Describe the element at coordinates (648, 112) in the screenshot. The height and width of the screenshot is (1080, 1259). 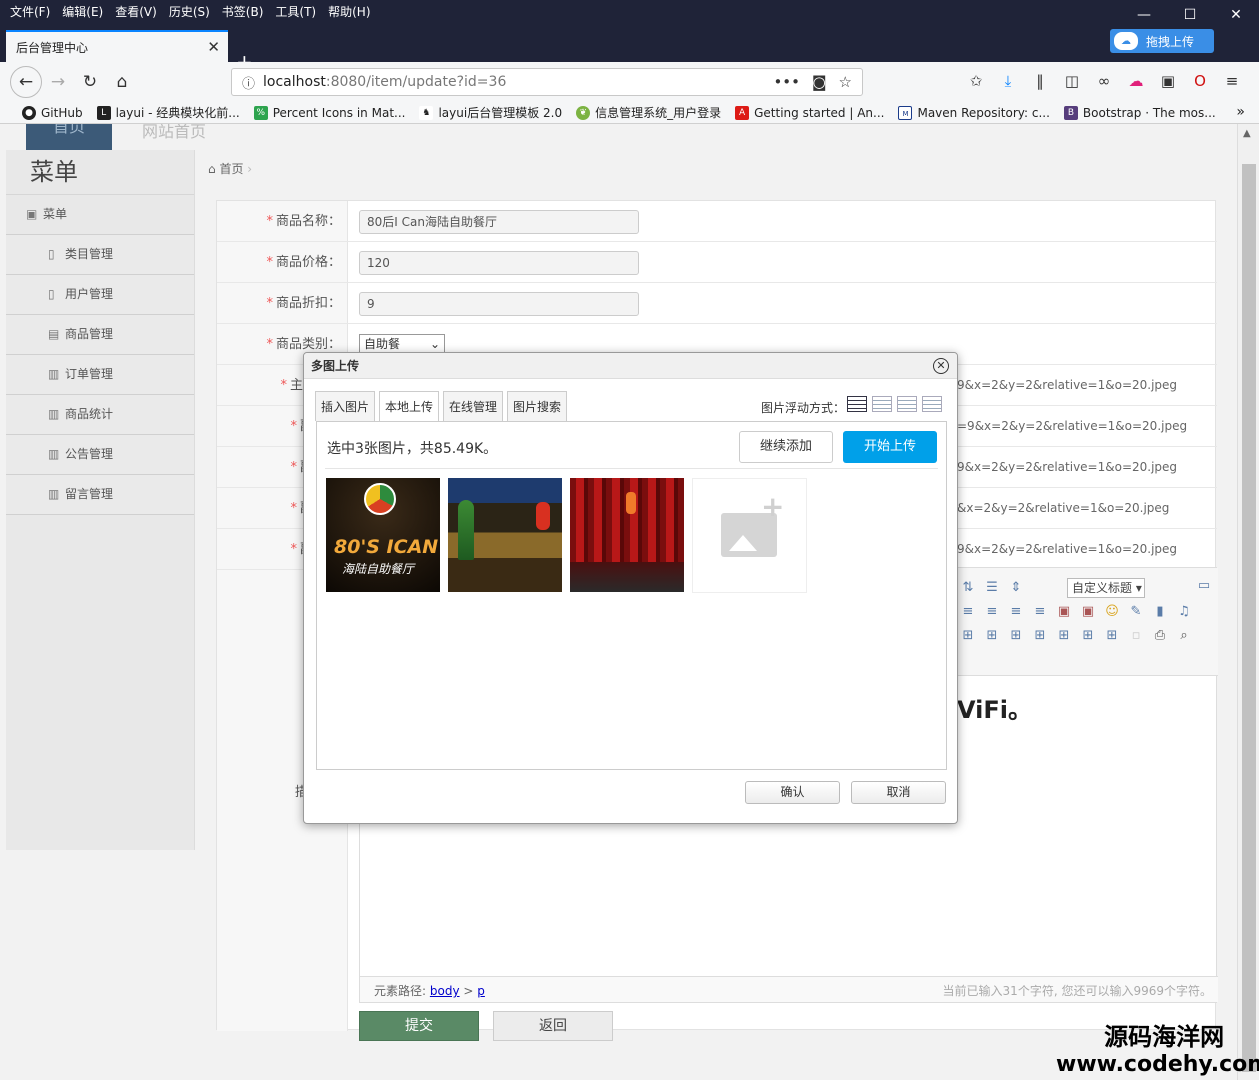
I see `bookmark-item: ❦ 信息管理系统_用户登录` at that location.